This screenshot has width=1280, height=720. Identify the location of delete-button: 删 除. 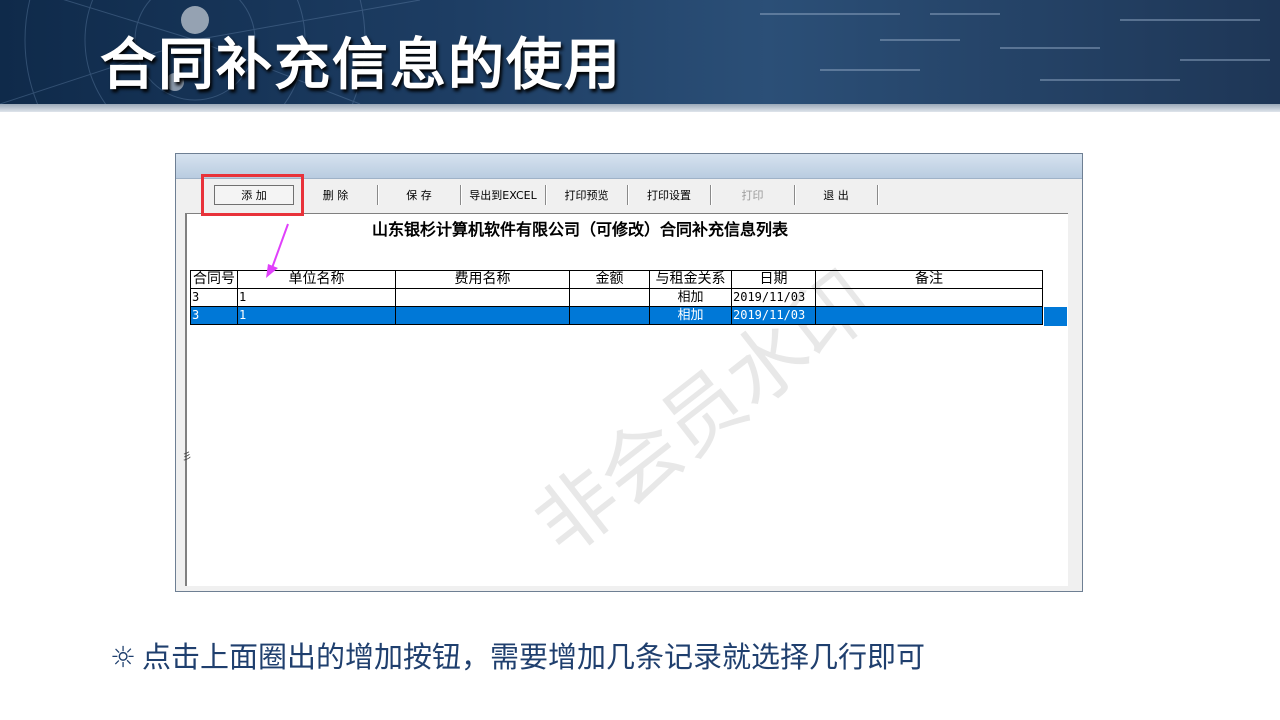
(335, 195).